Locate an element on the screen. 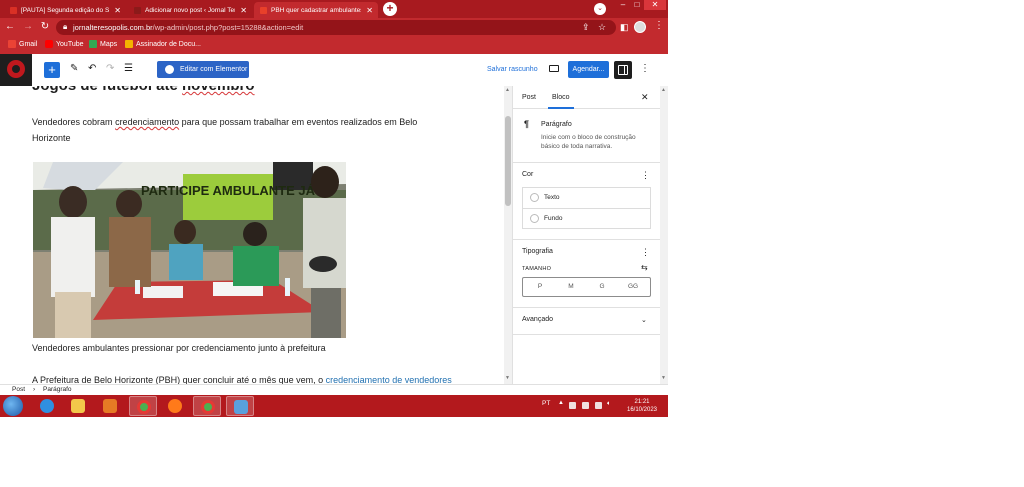  network-icon is located at coordinates (598, 405).